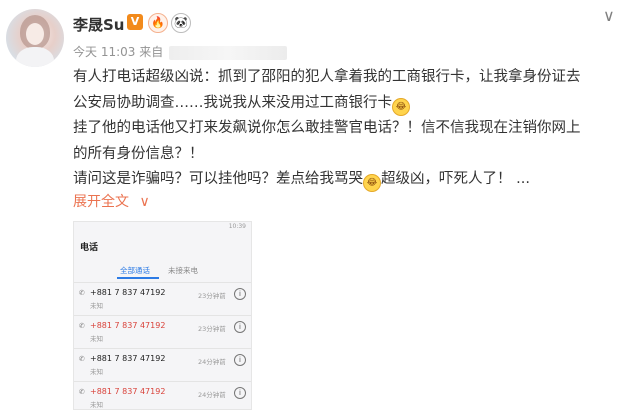  Describe the element at coordinates (228, 52) in the screenshot. I see `source-blurred` at that location.